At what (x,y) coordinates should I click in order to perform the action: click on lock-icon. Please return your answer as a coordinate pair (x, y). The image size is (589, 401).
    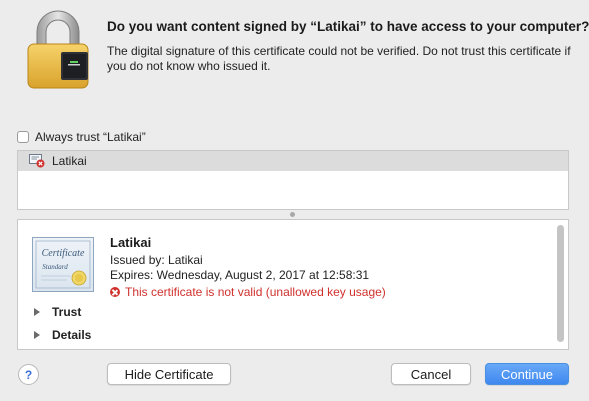
    Looking at the image, I should click on (58, 49).